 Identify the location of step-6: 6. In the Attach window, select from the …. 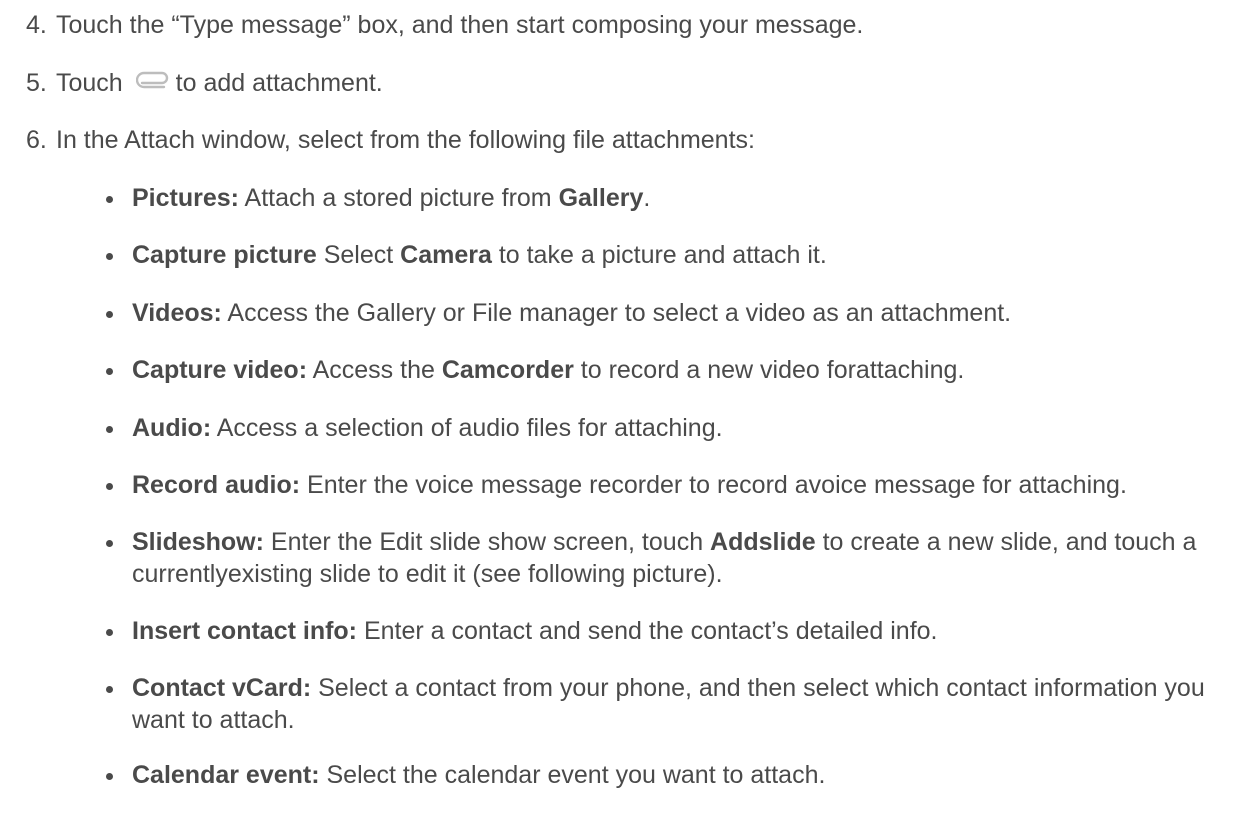
(390, 140).